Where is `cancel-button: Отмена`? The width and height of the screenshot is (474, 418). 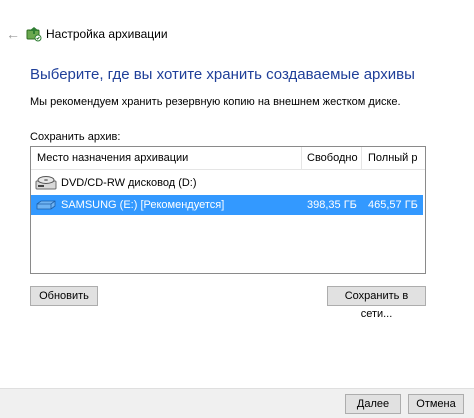 cancel-button: Отмена is located at coordinates (436, 404).